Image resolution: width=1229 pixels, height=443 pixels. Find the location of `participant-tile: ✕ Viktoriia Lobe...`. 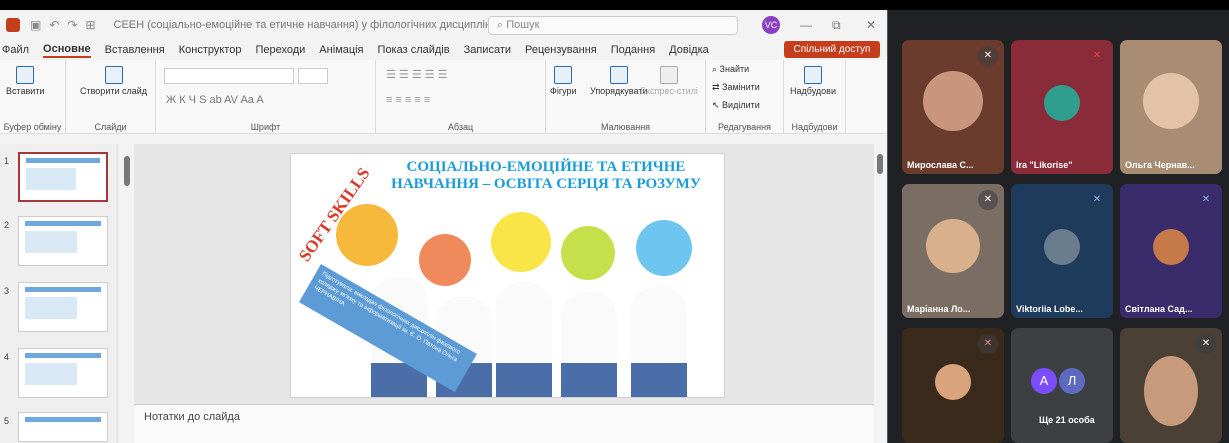

participant-tile: ✕ Viktoriia Lobe... is located at coordinates (1062, 251).